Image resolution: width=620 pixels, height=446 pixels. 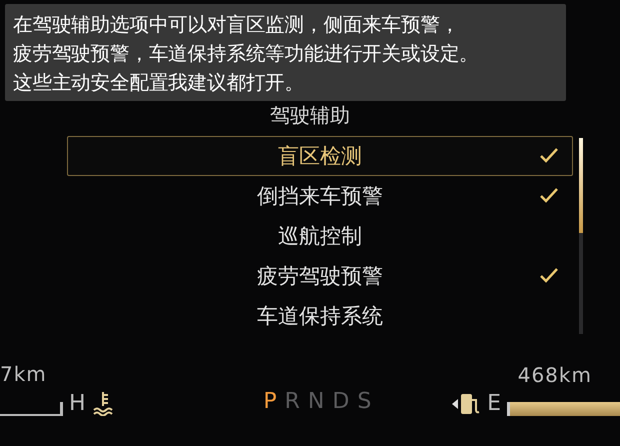 What do you see at coordinates (292, 401) in the screenshot?
I see `gear-letter: R` at bounding box center [292, 401].